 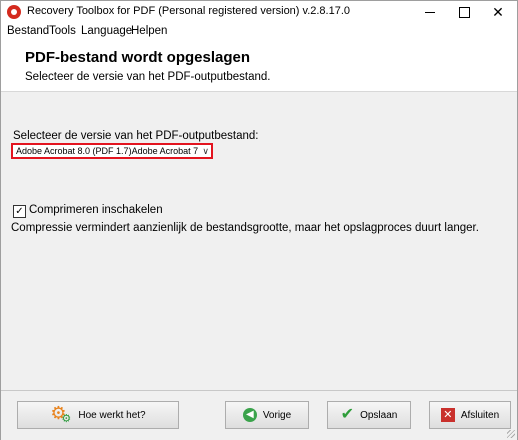 I want to click on chevron-down-icon: ∨, so click(x=205, y=151).